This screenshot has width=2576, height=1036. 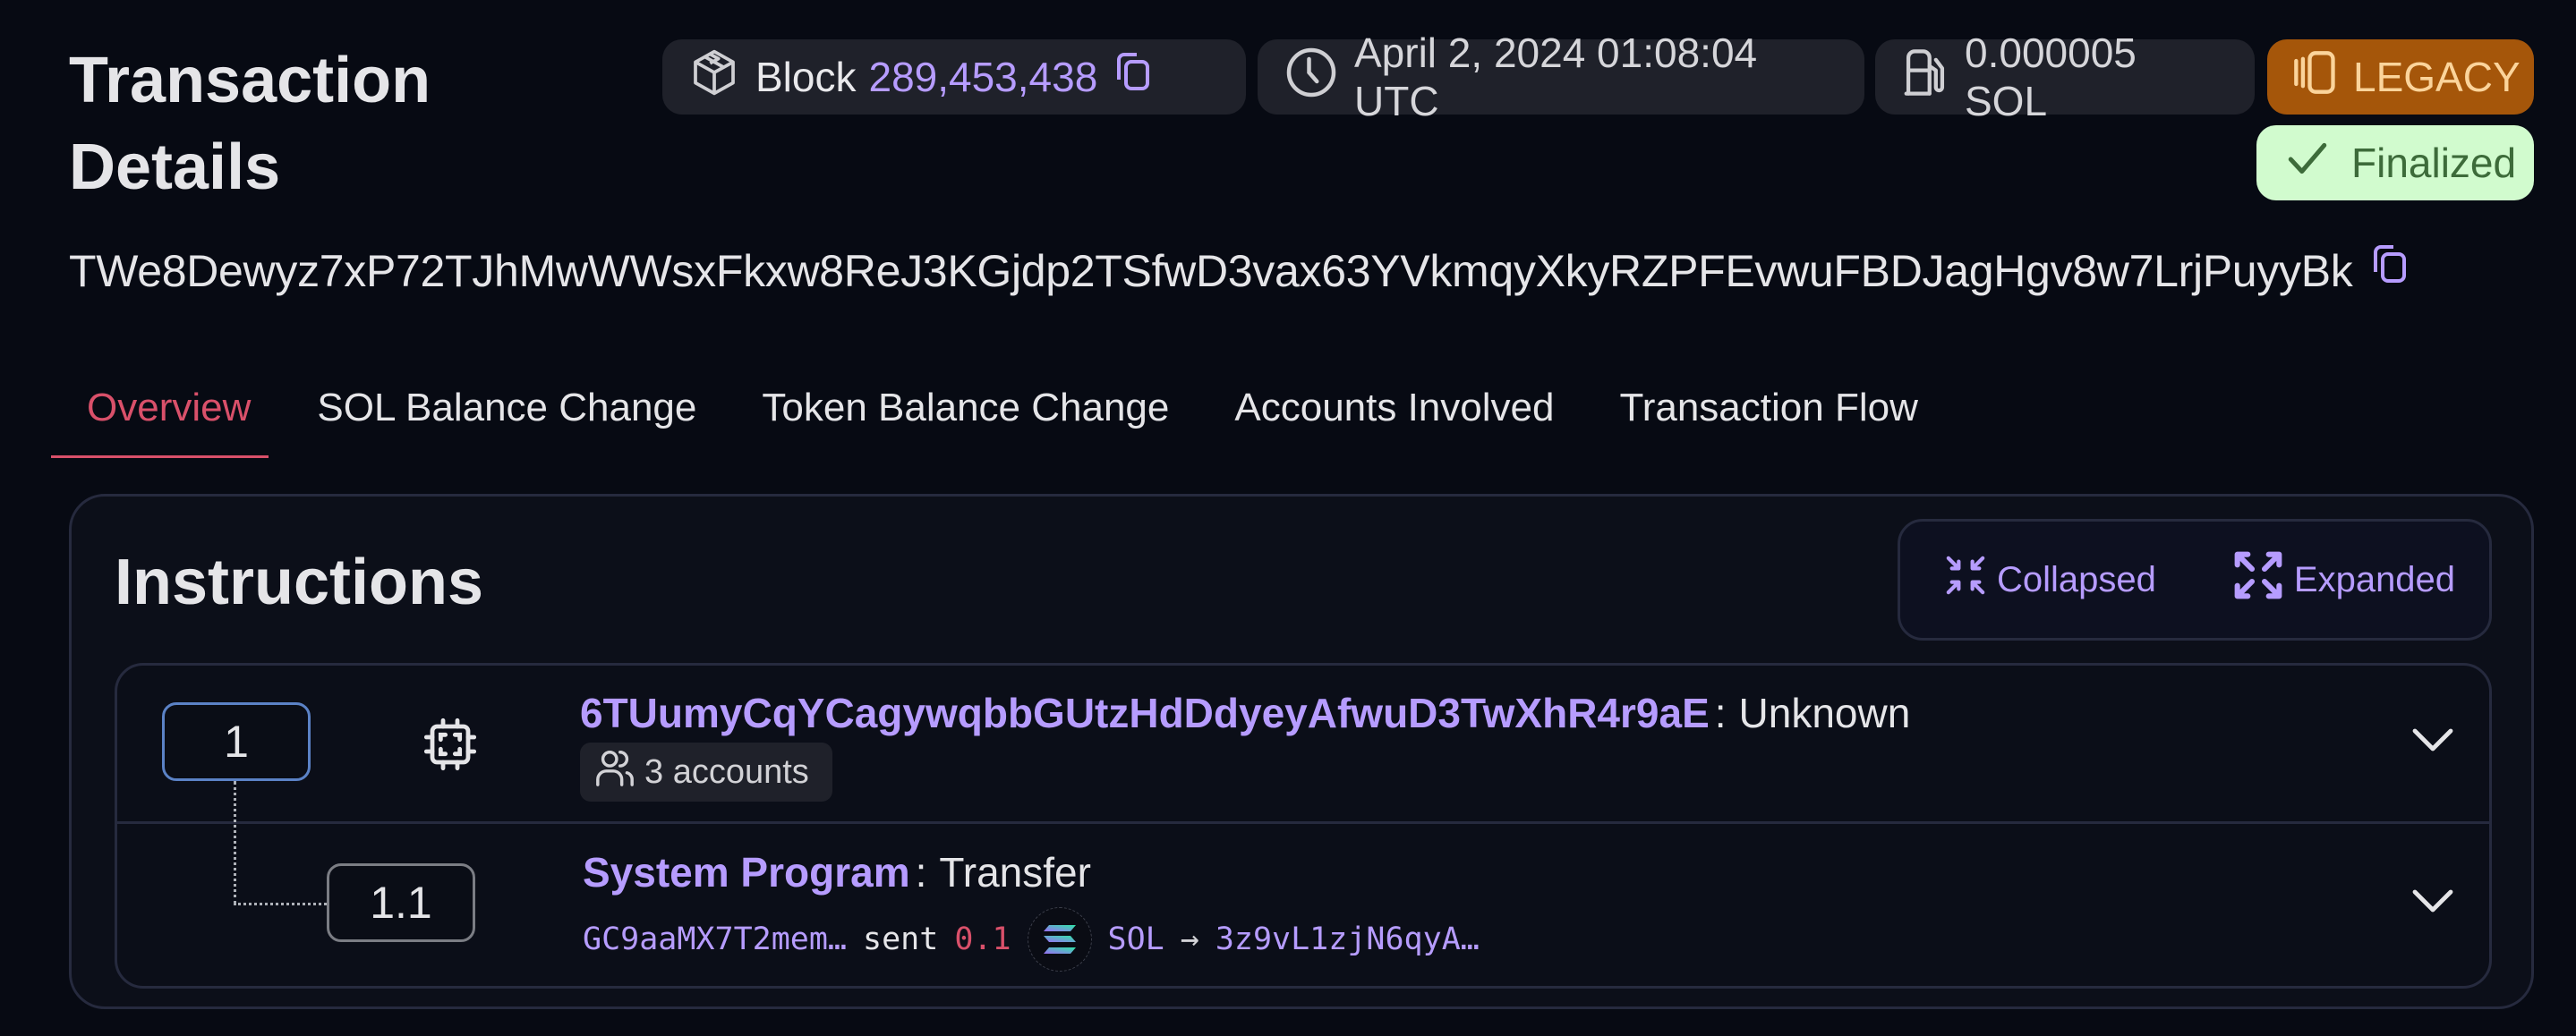 I want to click on version-badge: LEGACY, so click(x=2400, y=77).